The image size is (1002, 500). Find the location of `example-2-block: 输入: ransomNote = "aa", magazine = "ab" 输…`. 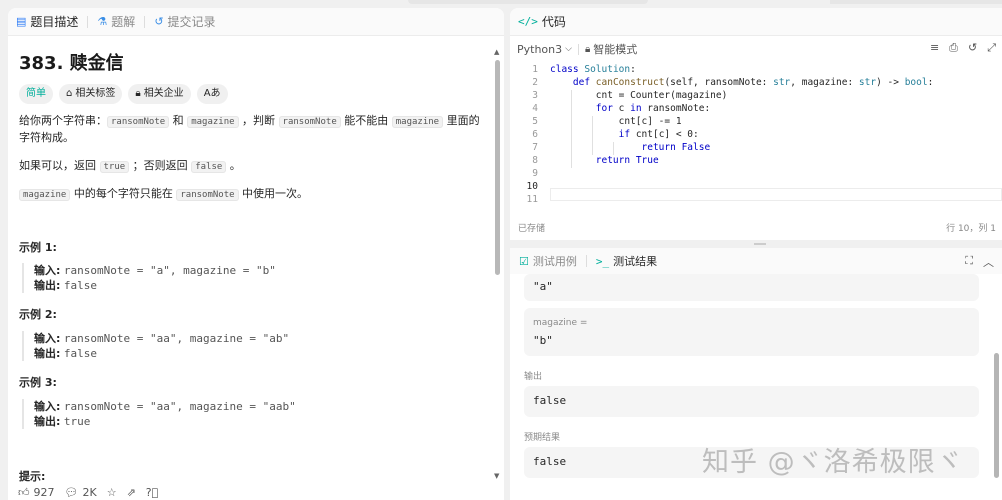

example-2-block: 输入: ransomNote = "aa", magazine = "ab" 输… is located at coordinates (155, 346).